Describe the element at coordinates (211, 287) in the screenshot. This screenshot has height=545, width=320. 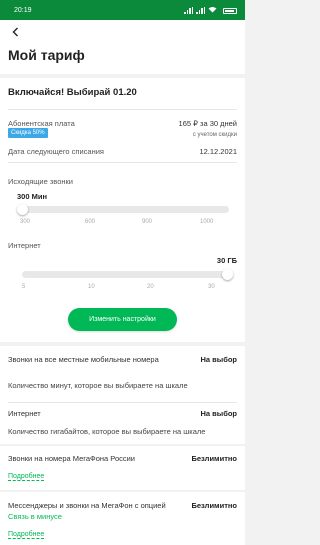
I see `internet-tick: 30` at that location.